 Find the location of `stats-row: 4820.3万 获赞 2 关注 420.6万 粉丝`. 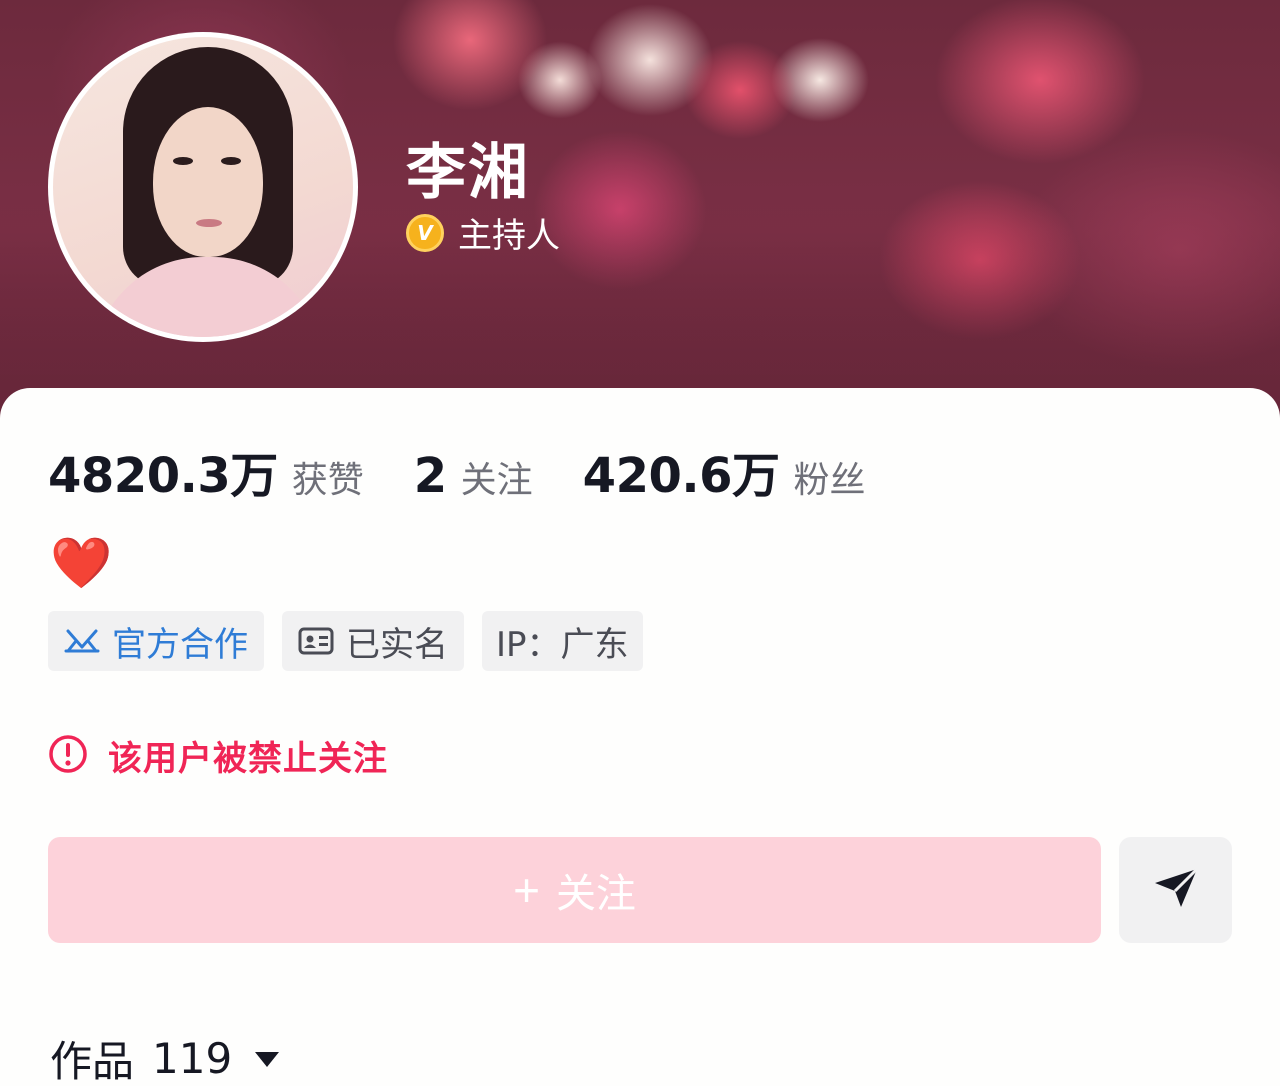

stats-row: 4820.3万 获赞 2 关注 420.6万 粉丝 is located at coordinates (482, 471).